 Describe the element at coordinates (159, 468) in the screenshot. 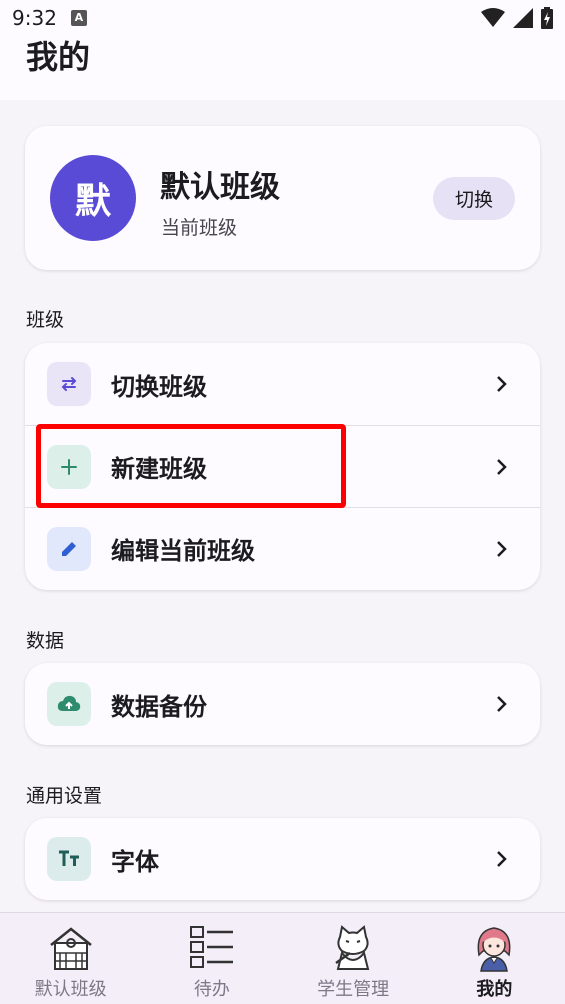

I see `menu-item-label: 新建班级` at that location.